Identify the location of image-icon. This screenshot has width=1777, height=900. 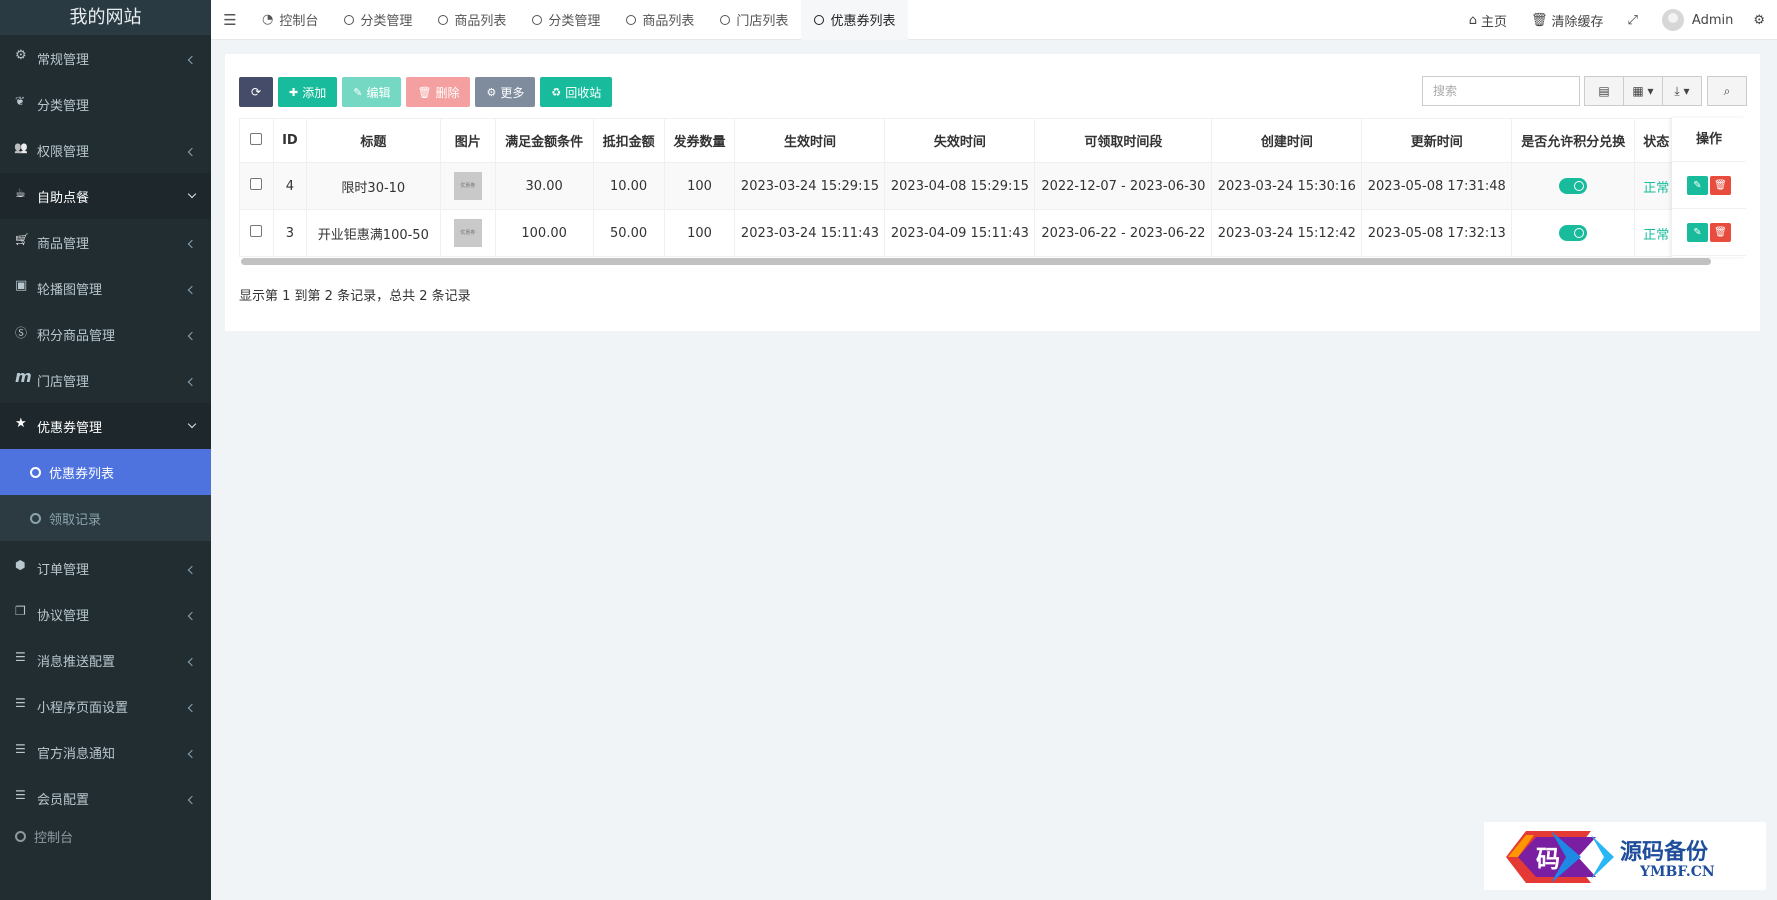
(22, 286).